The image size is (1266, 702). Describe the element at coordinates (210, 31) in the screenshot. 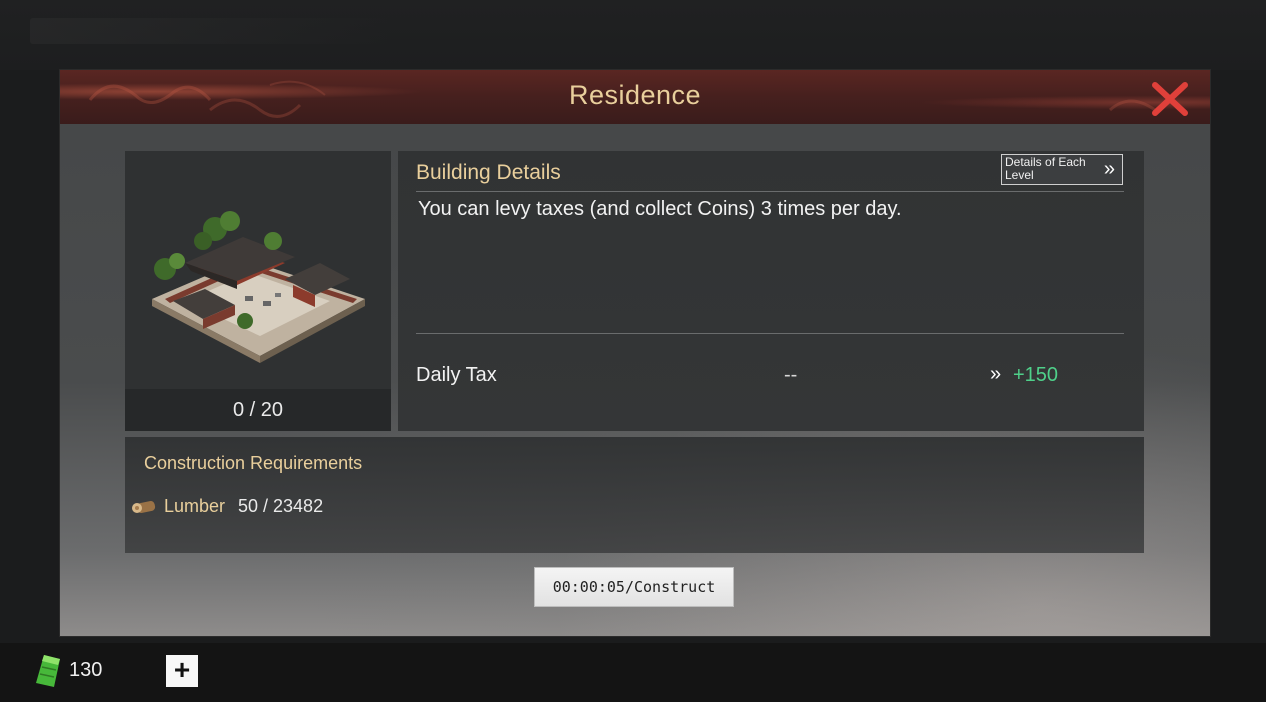

I see `background-title-ghost` at that location.